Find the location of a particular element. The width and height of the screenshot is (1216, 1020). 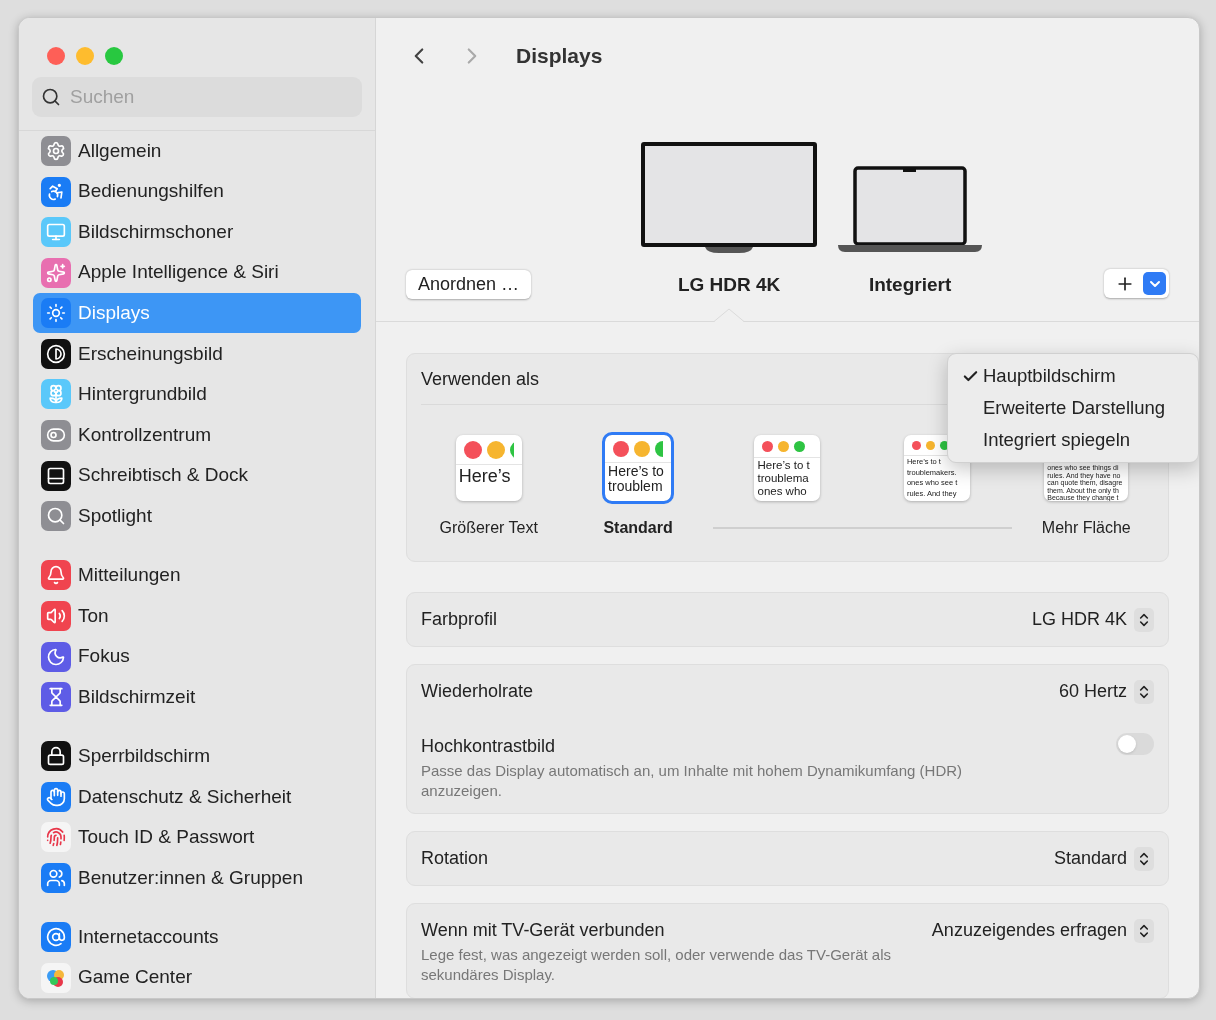

speaker-icon is located at coordinates (56, 615).